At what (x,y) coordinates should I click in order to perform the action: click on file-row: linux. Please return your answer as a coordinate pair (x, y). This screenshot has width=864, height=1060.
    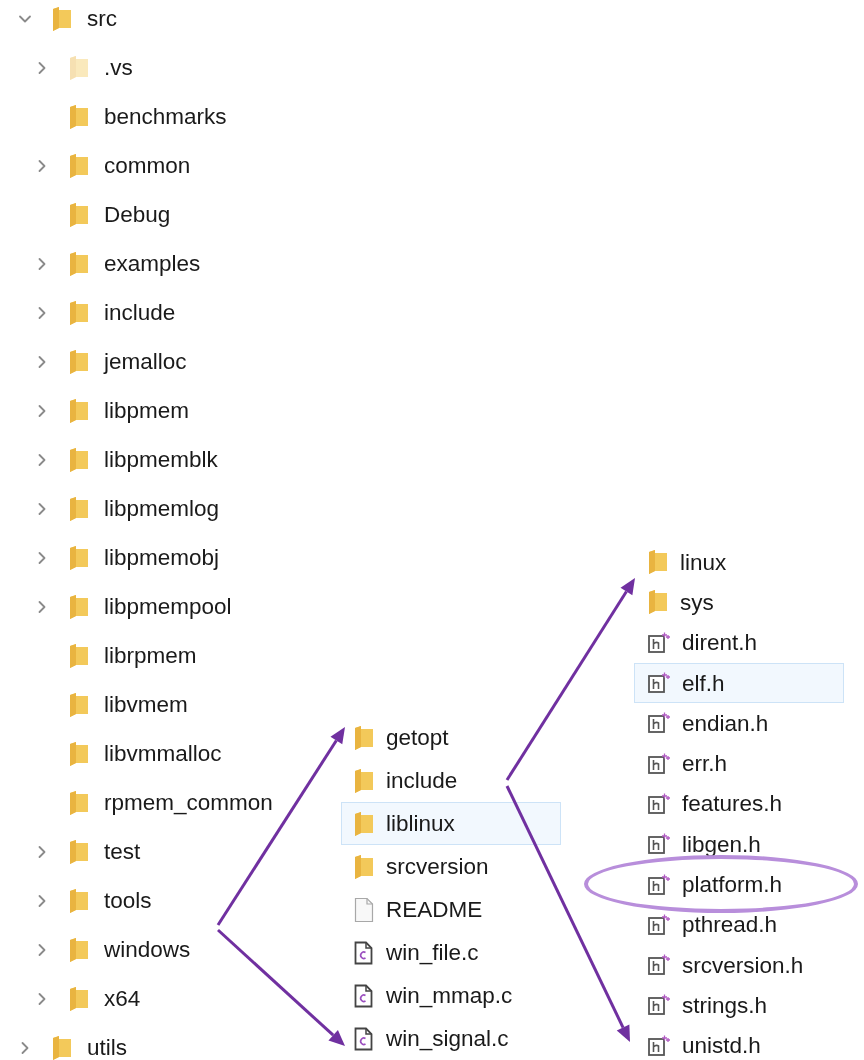
    Looking at the image, I should click on (739, 562).